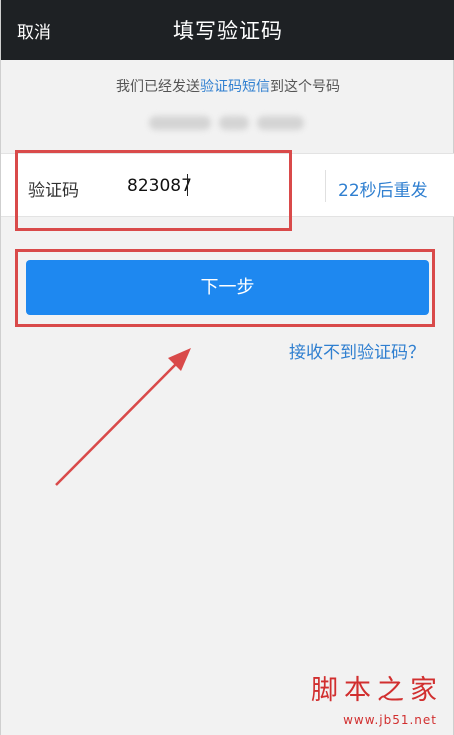  What do you see at coordinates (390, 720) in the screenshot?
I see `watermark-url: www.jb51.net` at bounding box center [390, 720].